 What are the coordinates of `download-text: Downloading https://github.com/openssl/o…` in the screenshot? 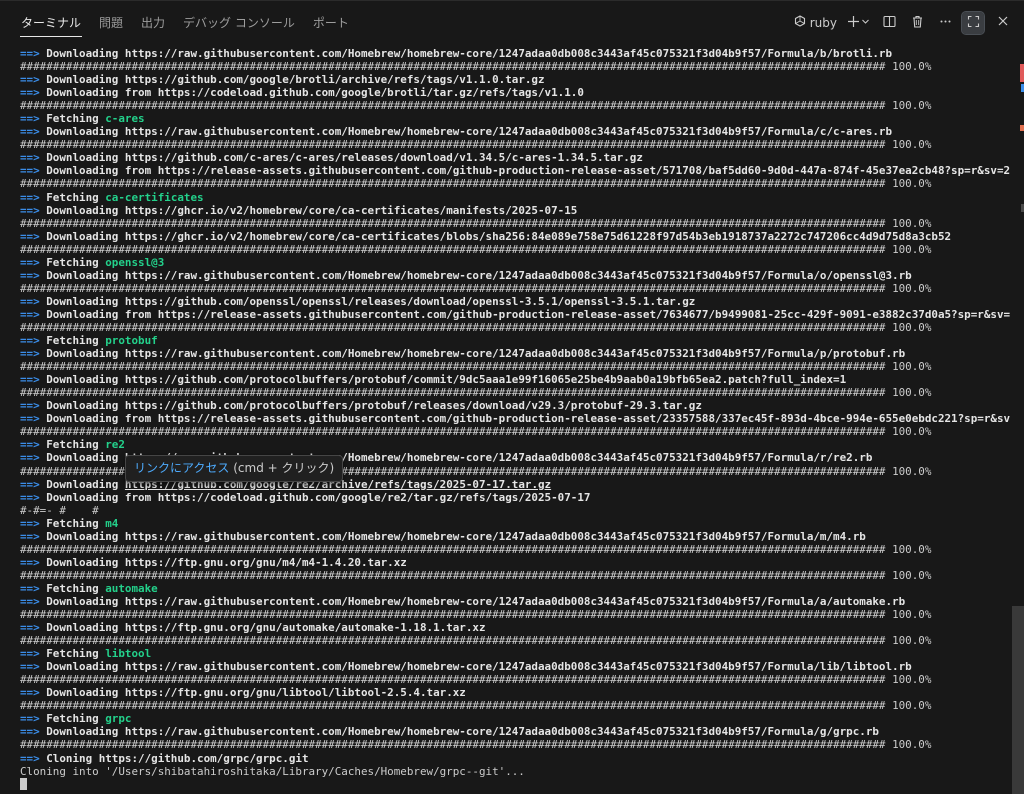 It's located at (371, 301).